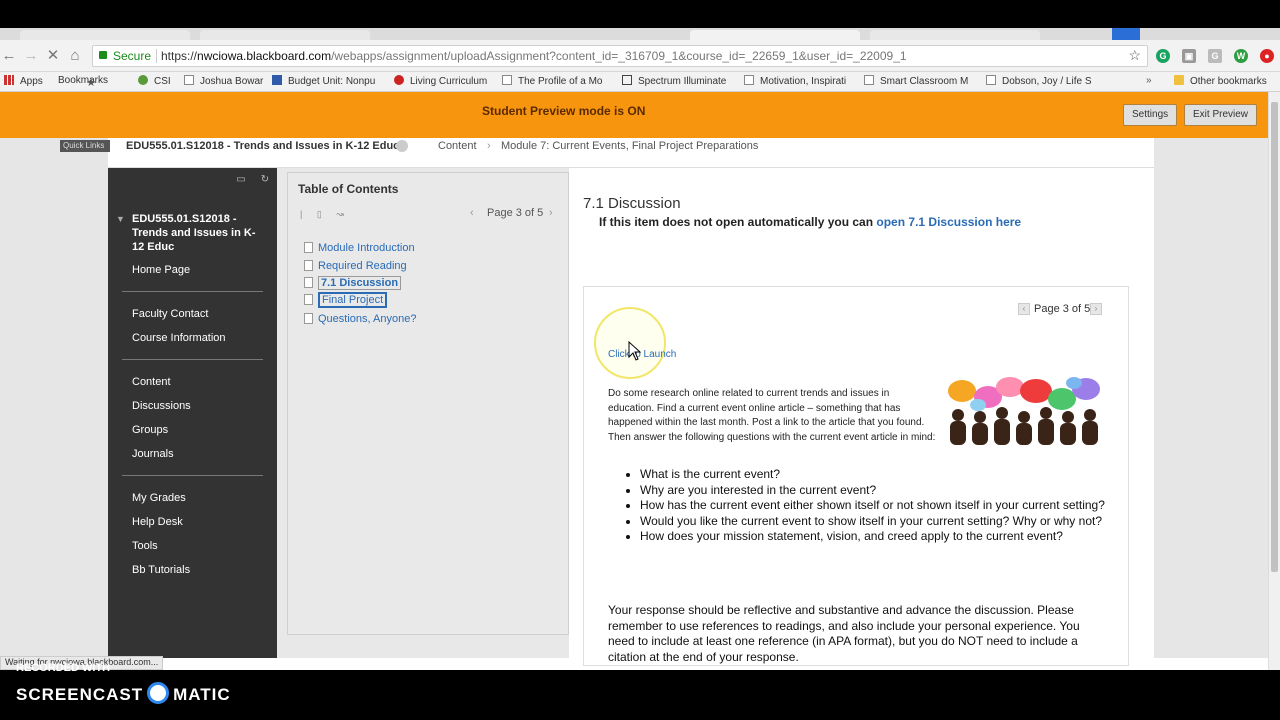 This screenshot has height=720, width=1280. I want to click on page-scrollbar, so click(1274, 381).